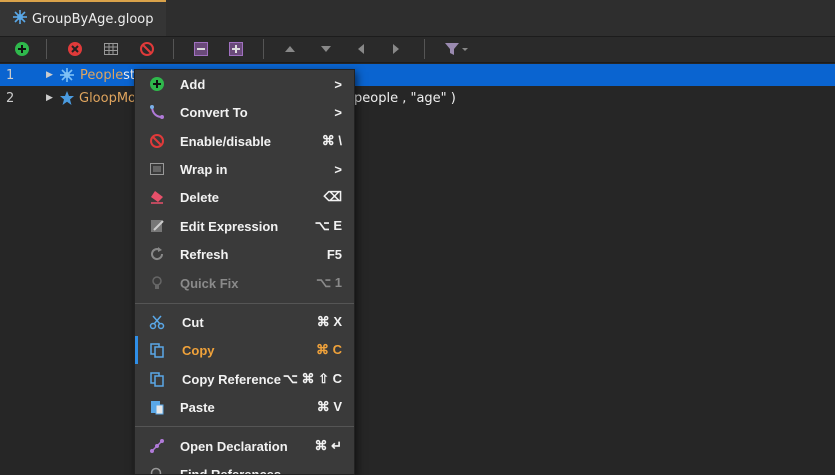  What do you see at coordinates (93, 19) in the screenshot?
I see `tab-title: GroupByAge.gloop` at bounding box center [93, 19].